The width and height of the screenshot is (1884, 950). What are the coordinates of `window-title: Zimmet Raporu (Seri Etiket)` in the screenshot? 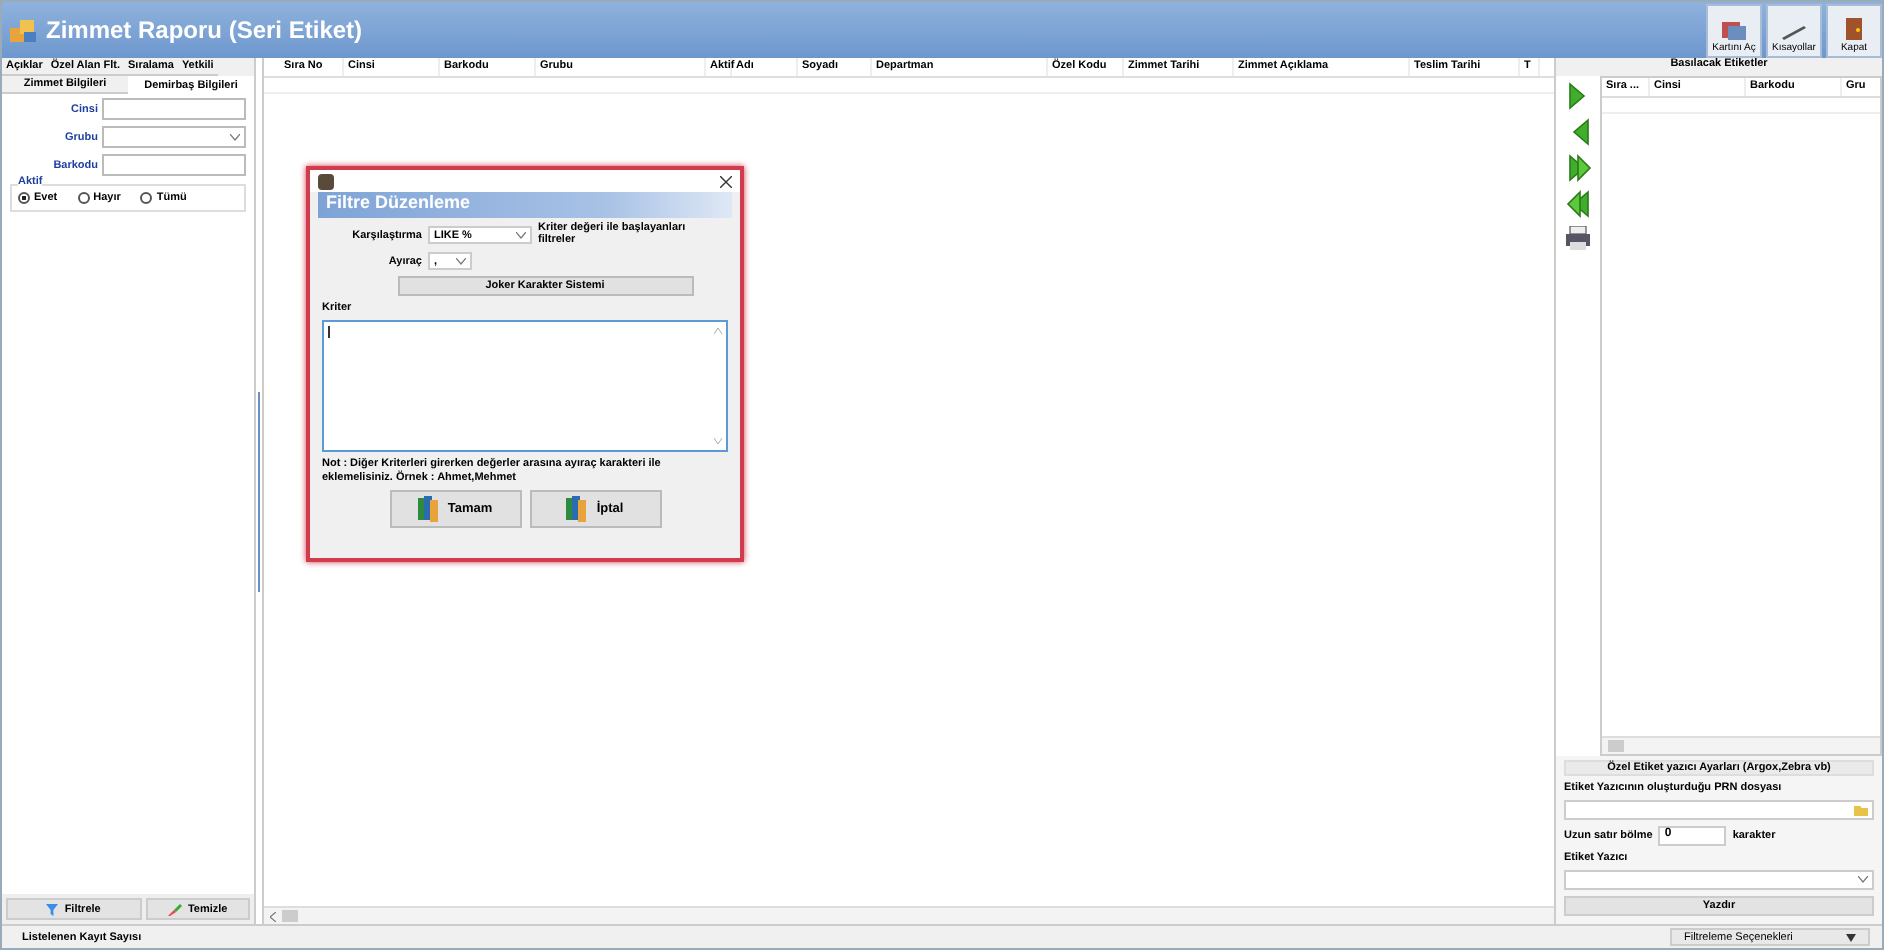 It's located at (205, 30).